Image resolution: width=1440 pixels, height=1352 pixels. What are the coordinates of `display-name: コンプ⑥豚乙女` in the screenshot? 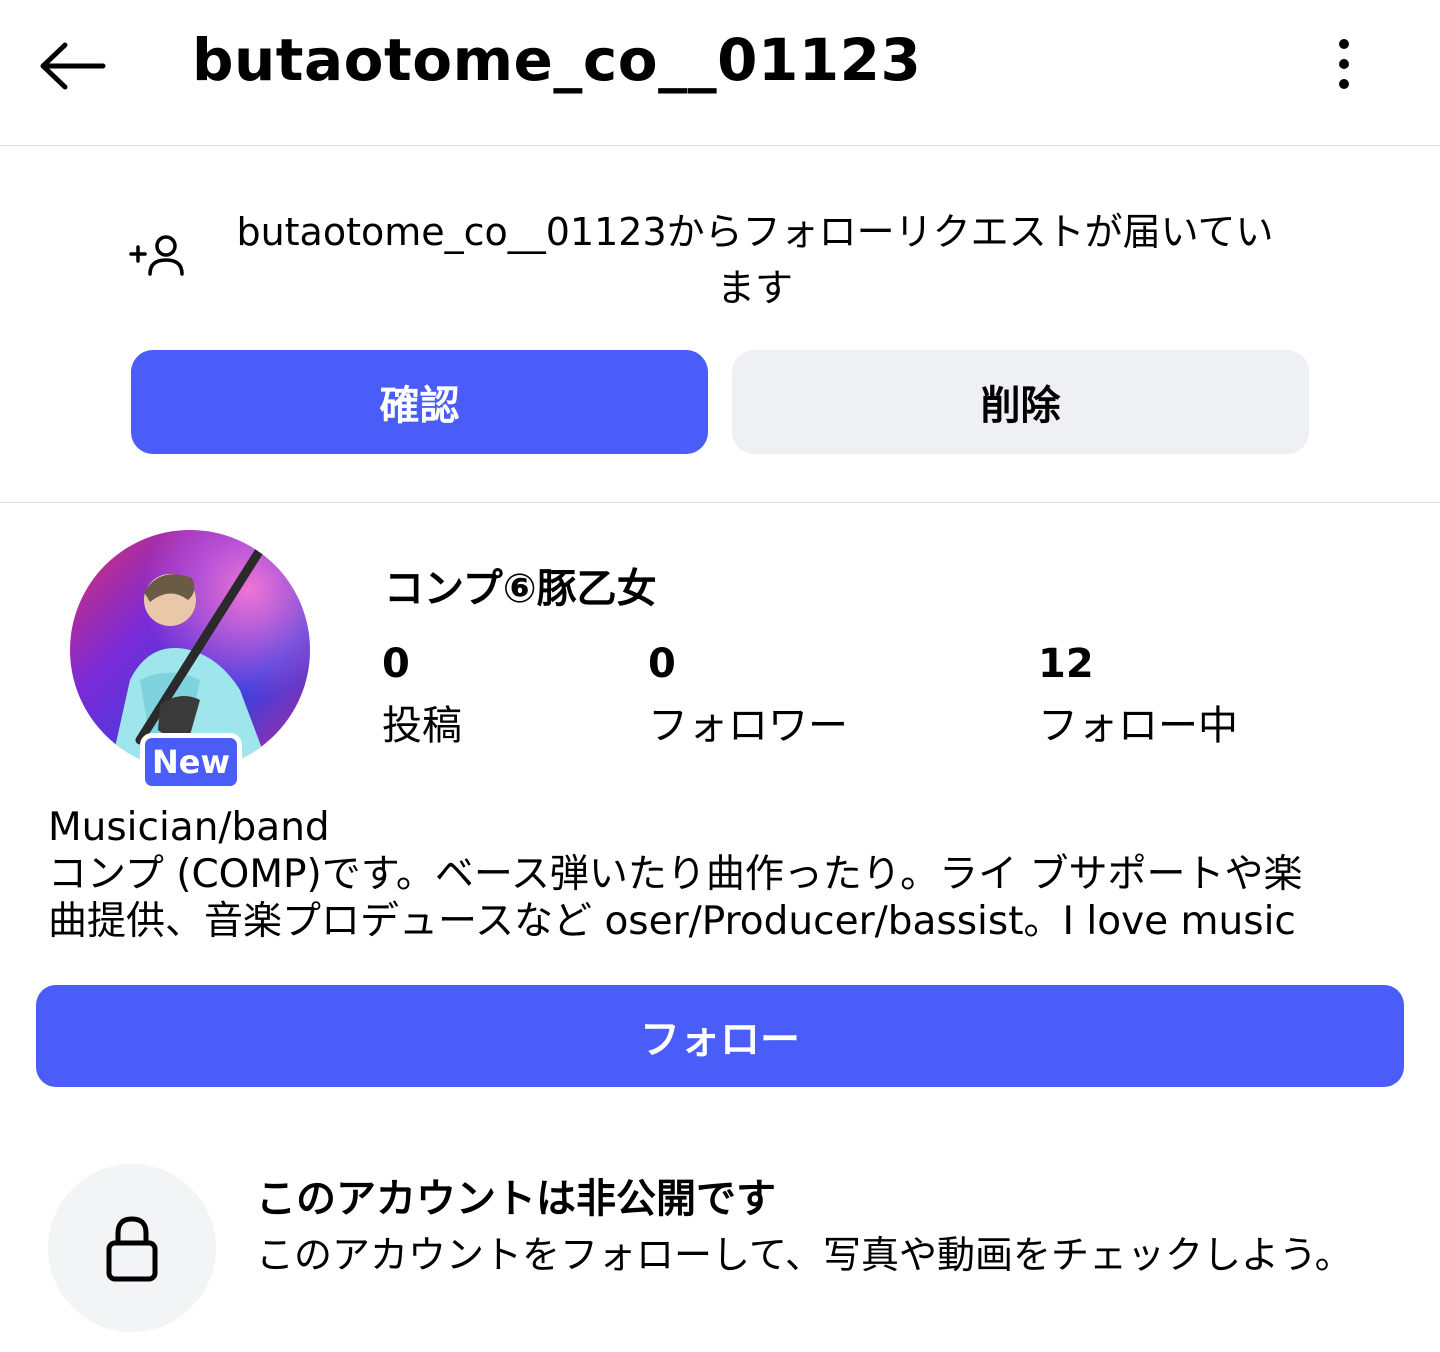 It's located at (520, 589).